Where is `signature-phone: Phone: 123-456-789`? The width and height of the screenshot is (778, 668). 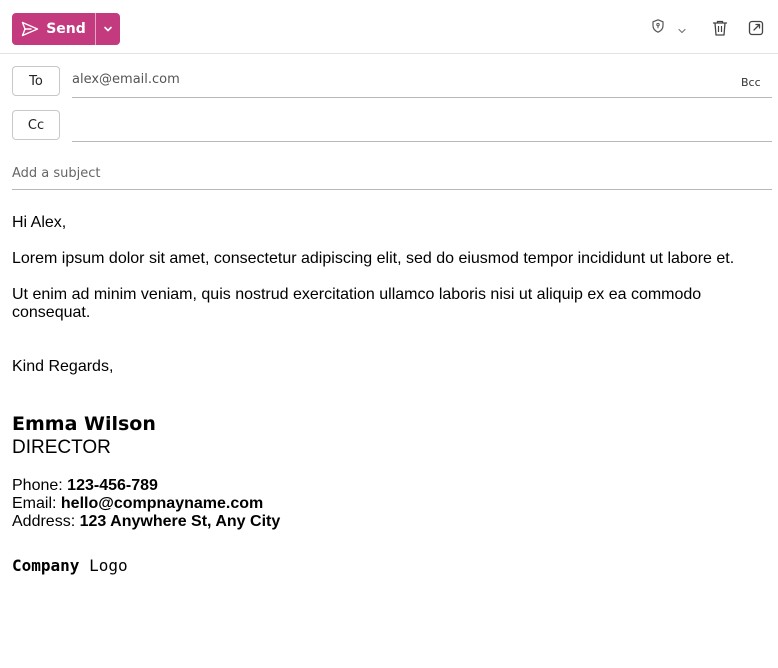
signature-phone: Phone: 123-456-789 is located at coordinates (85, 486).